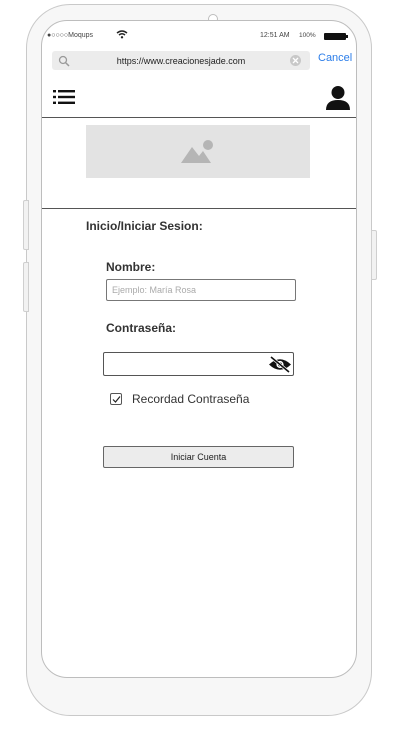  Describe the element at coordinates (131, 267) in the screenshot. I see `name-label: Nombre:` at that location.